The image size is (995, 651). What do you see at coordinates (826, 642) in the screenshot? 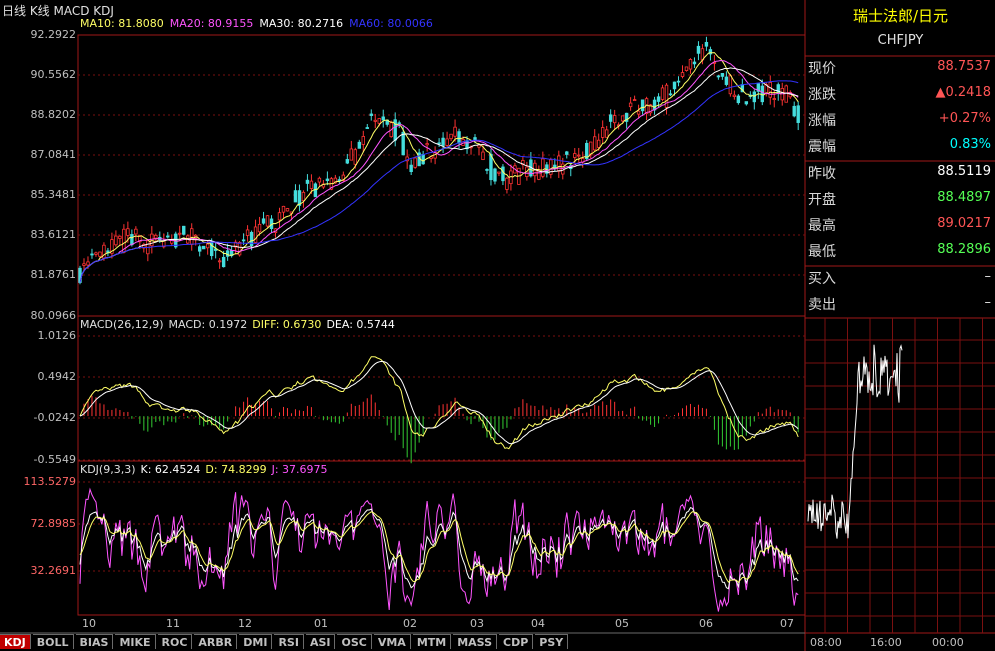
I see `intraday-time-label: 08:00` at bounding box center [826, 642].